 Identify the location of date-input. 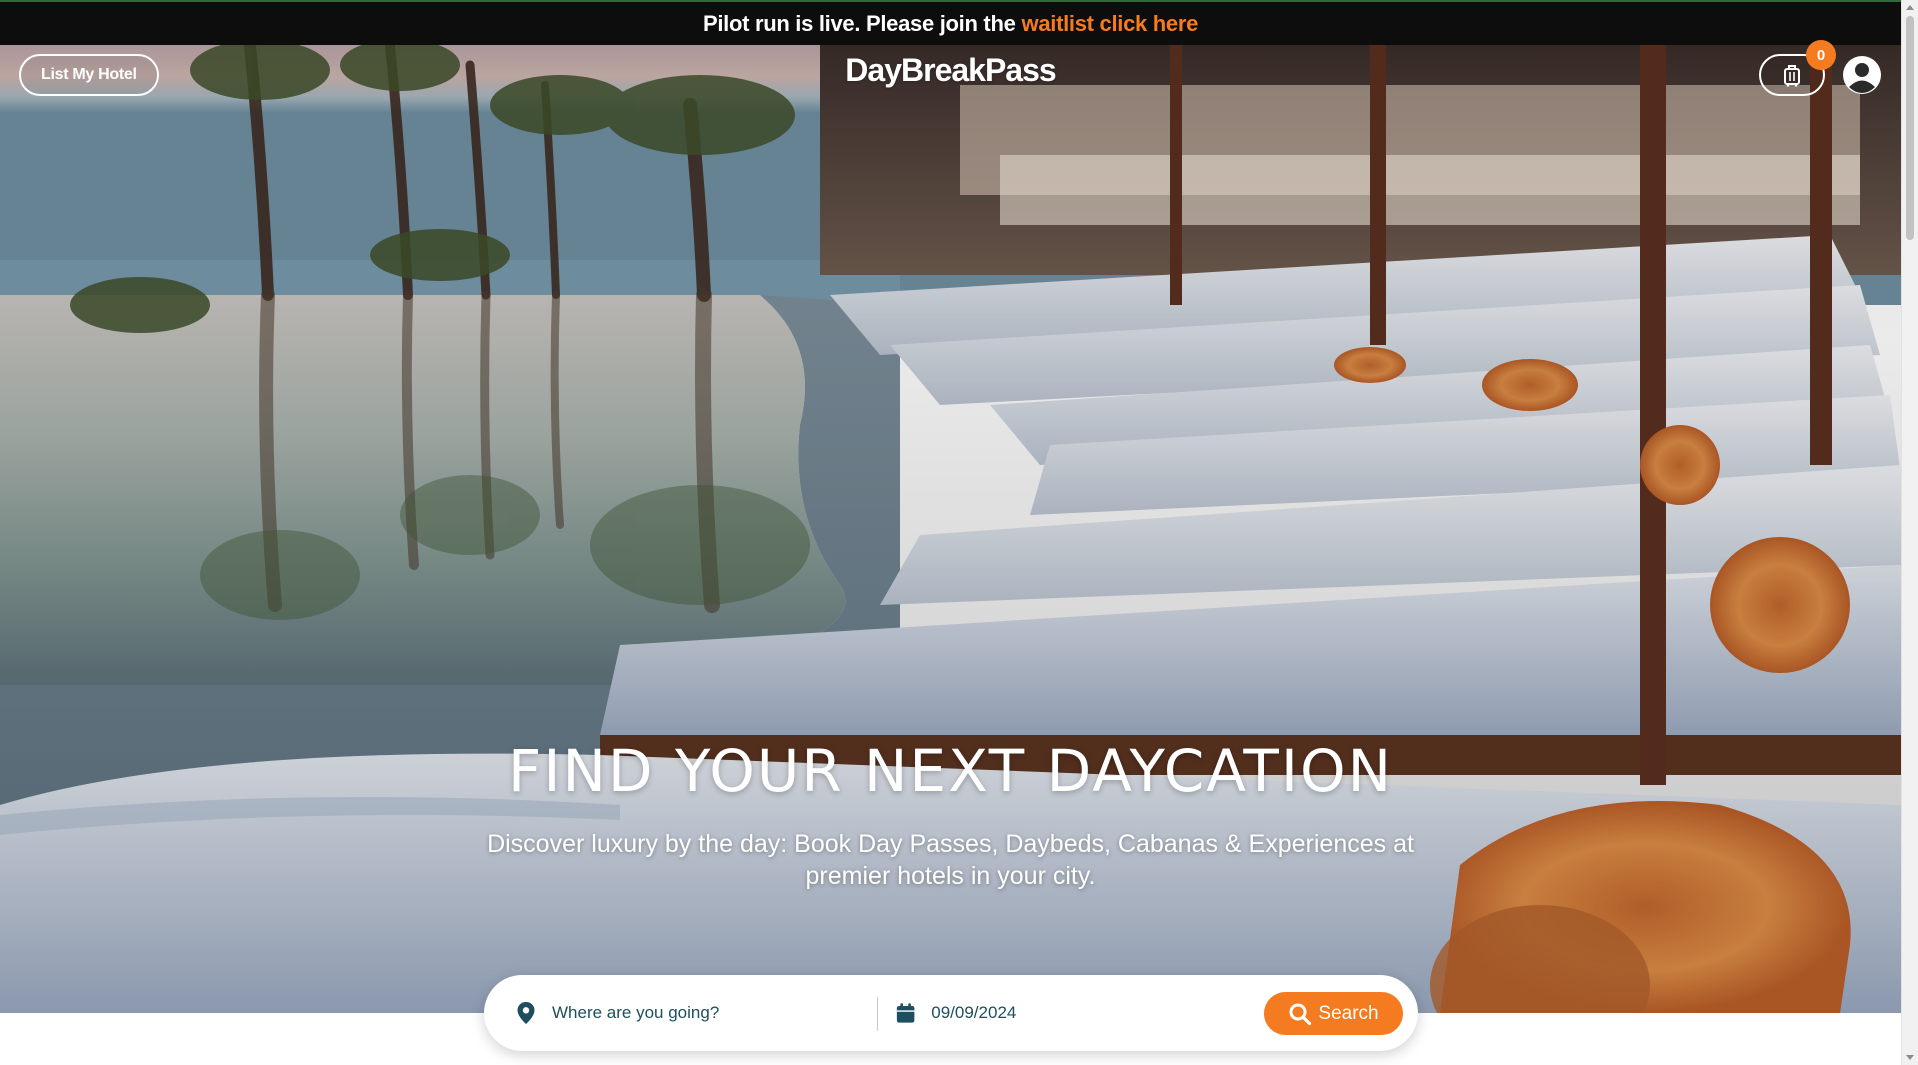
(1062, 1013).